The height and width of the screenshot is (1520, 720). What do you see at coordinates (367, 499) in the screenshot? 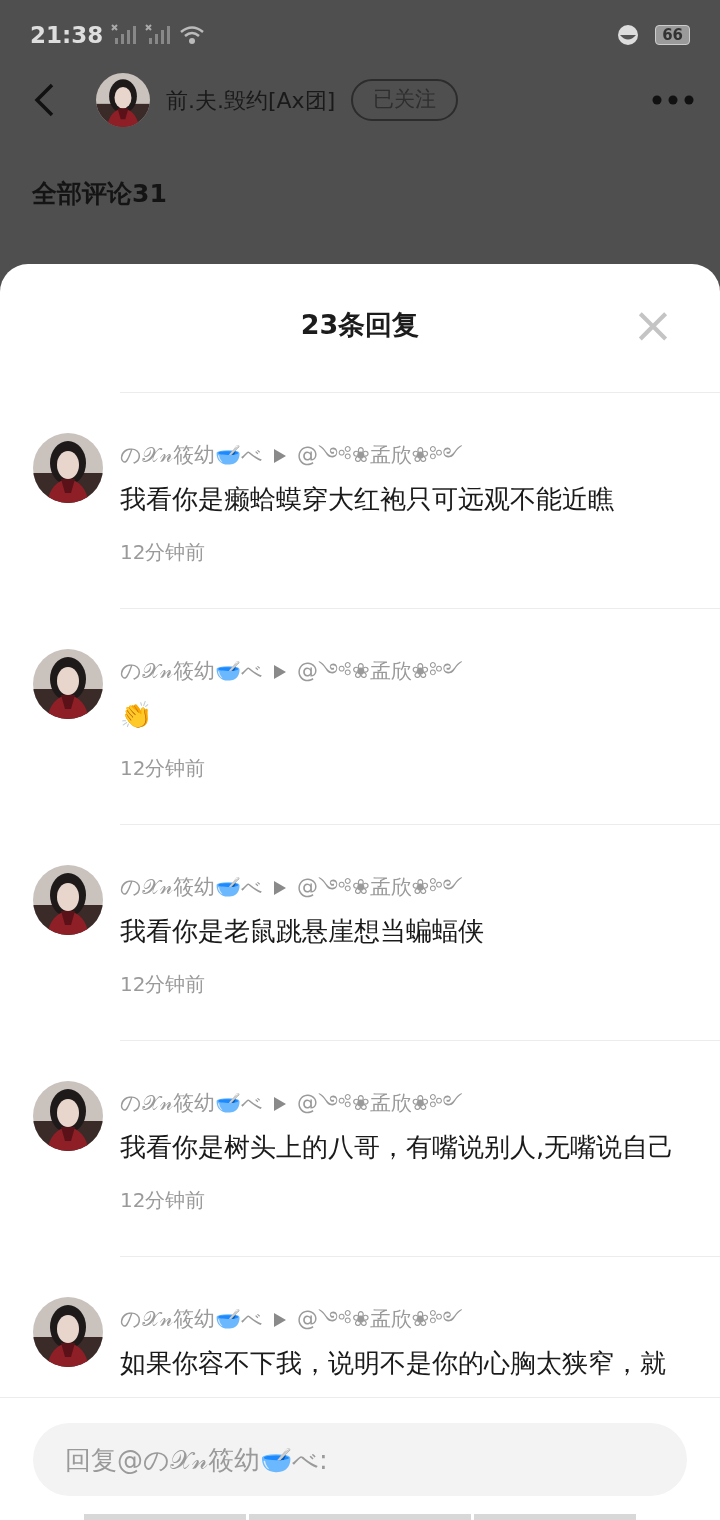
I see `comment-text: 我看你是癞蛤蟆穿大红袍只可远观不能近瞧` at bounding box center [367, 499].